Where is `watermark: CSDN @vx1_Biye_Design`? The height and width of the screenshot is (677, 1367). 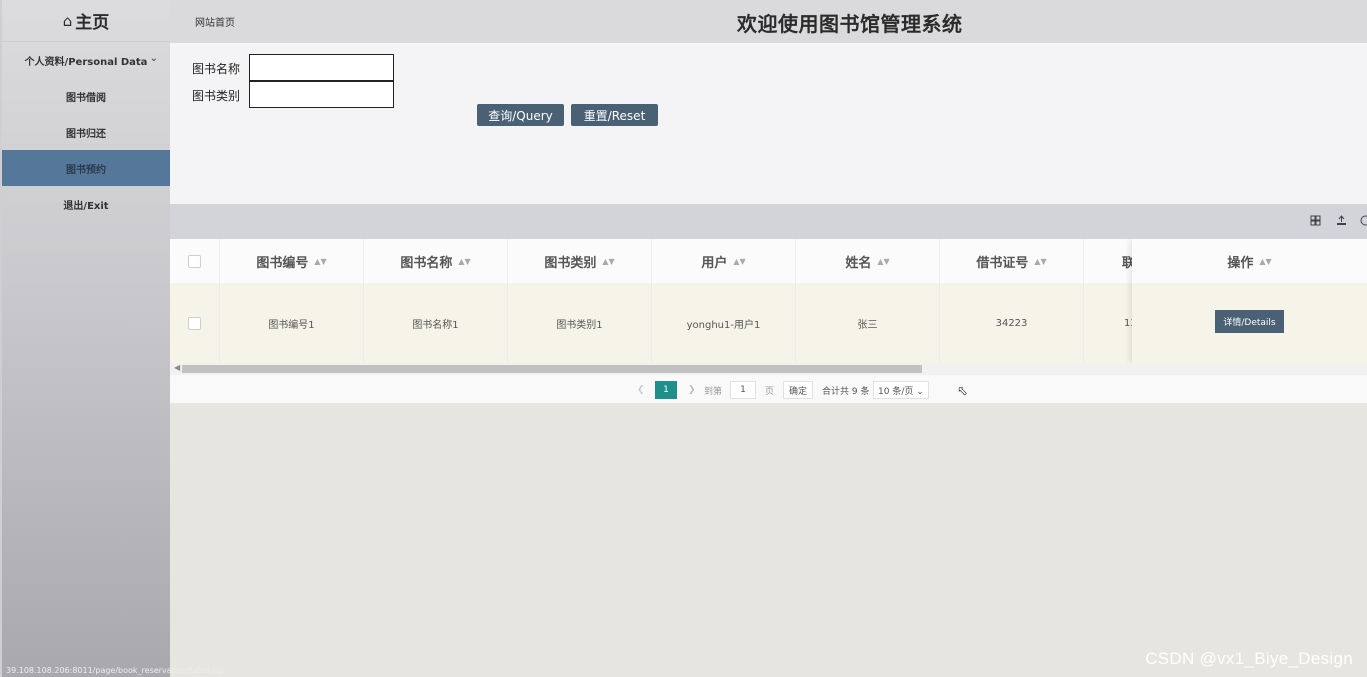
watermark: CSDN @vx1_Biye_Design is located at coordinates (1249, 658).